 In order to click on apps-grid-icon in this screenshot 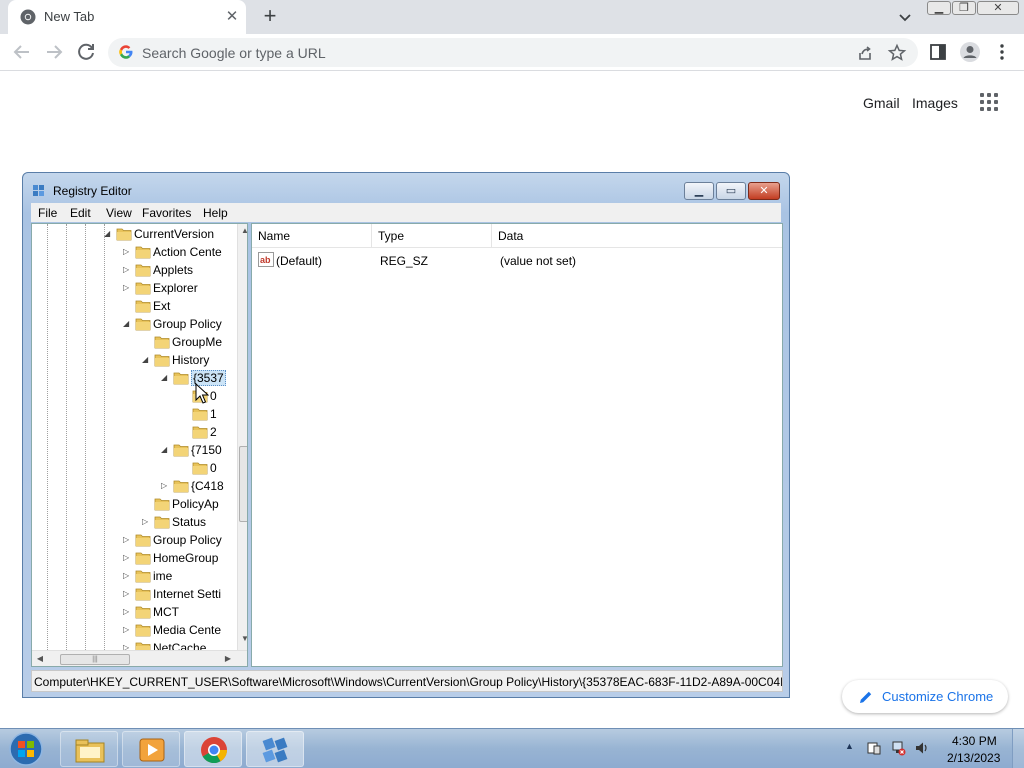, I will do `click(990, 103)`.